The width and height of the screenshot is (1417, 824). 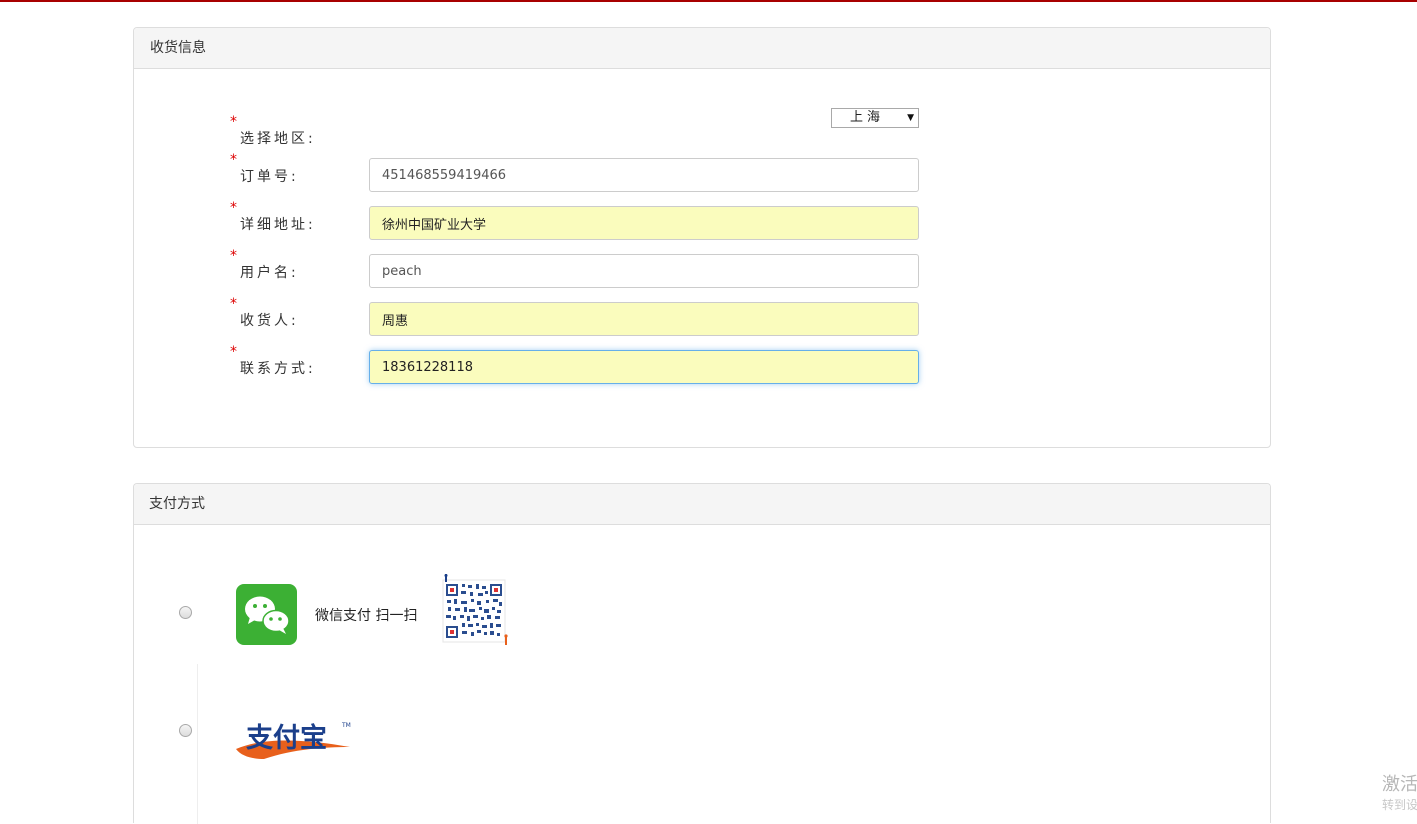 I want to click on region-select-value: 上海, so click(x=867, y=117).